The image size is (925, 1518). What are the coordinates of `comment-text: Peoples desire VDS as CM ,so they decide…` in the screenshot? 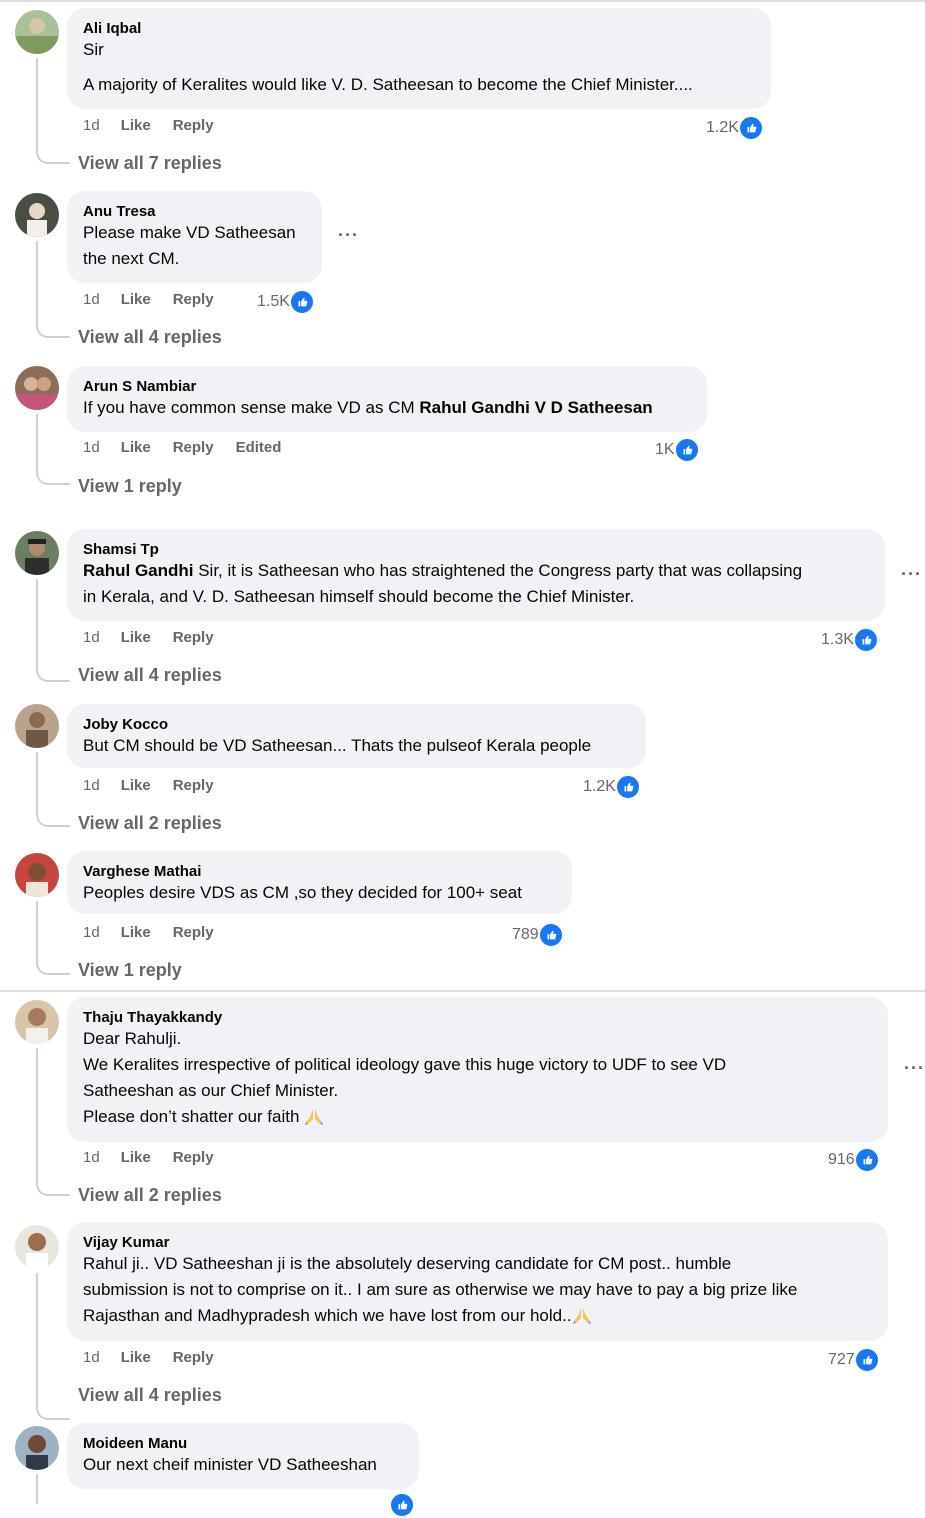 It's located at (302, 892).